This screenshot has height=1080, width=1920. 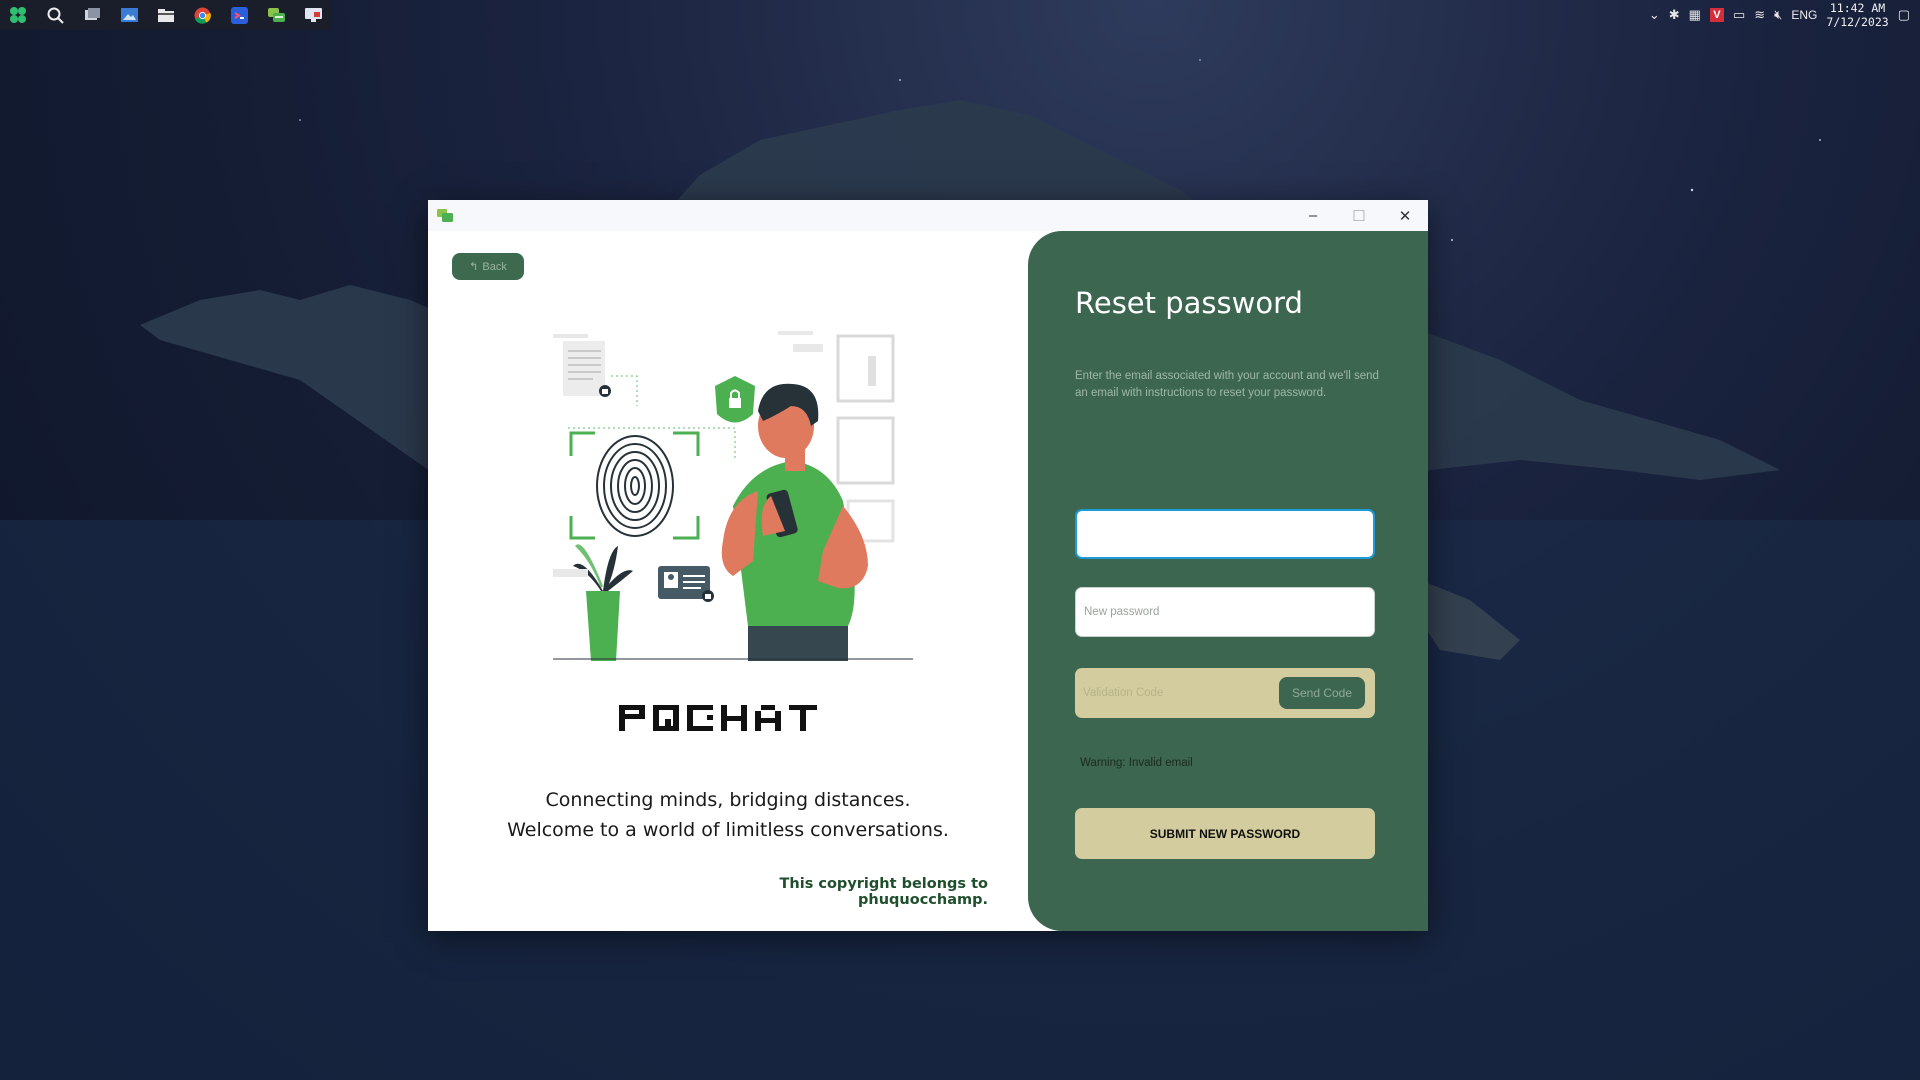 I want to click on clock-date: 7/12/2023, so click(x=1857, y=22).